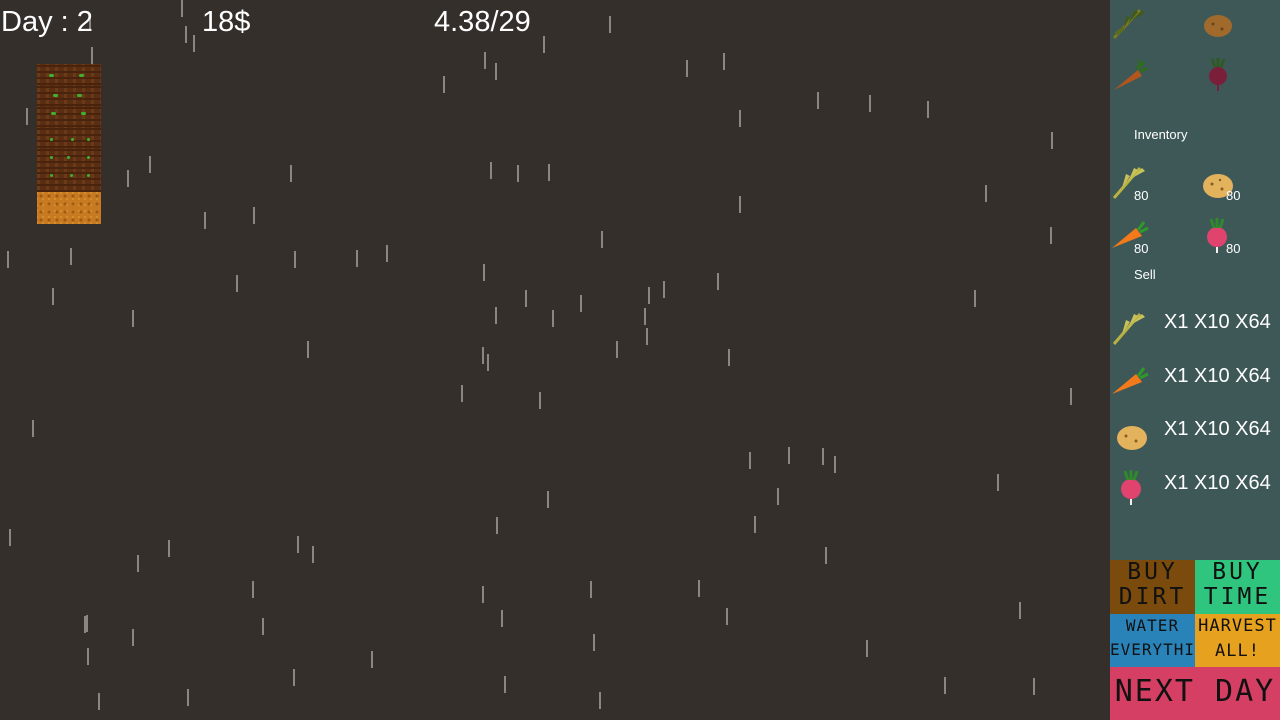  I want to click on money-counter: 18$, so click(226, 22).